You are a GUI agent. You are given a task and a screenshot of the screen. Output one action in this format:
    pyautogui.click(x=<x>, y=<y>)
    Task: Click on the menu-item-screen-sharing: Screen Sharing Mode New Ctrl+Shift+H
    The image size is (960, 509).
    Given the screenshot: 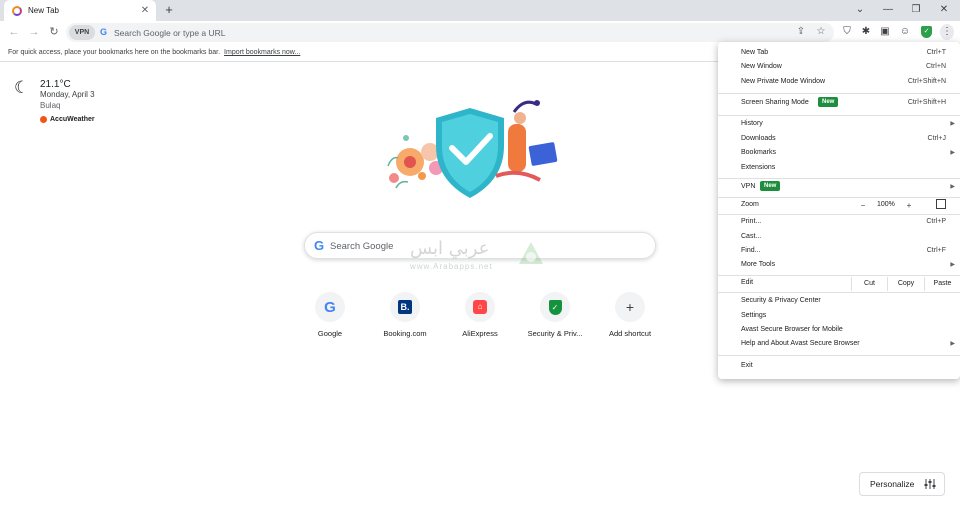 What is the action you would take?
    pyautogui.click(x=839, y=104)
    